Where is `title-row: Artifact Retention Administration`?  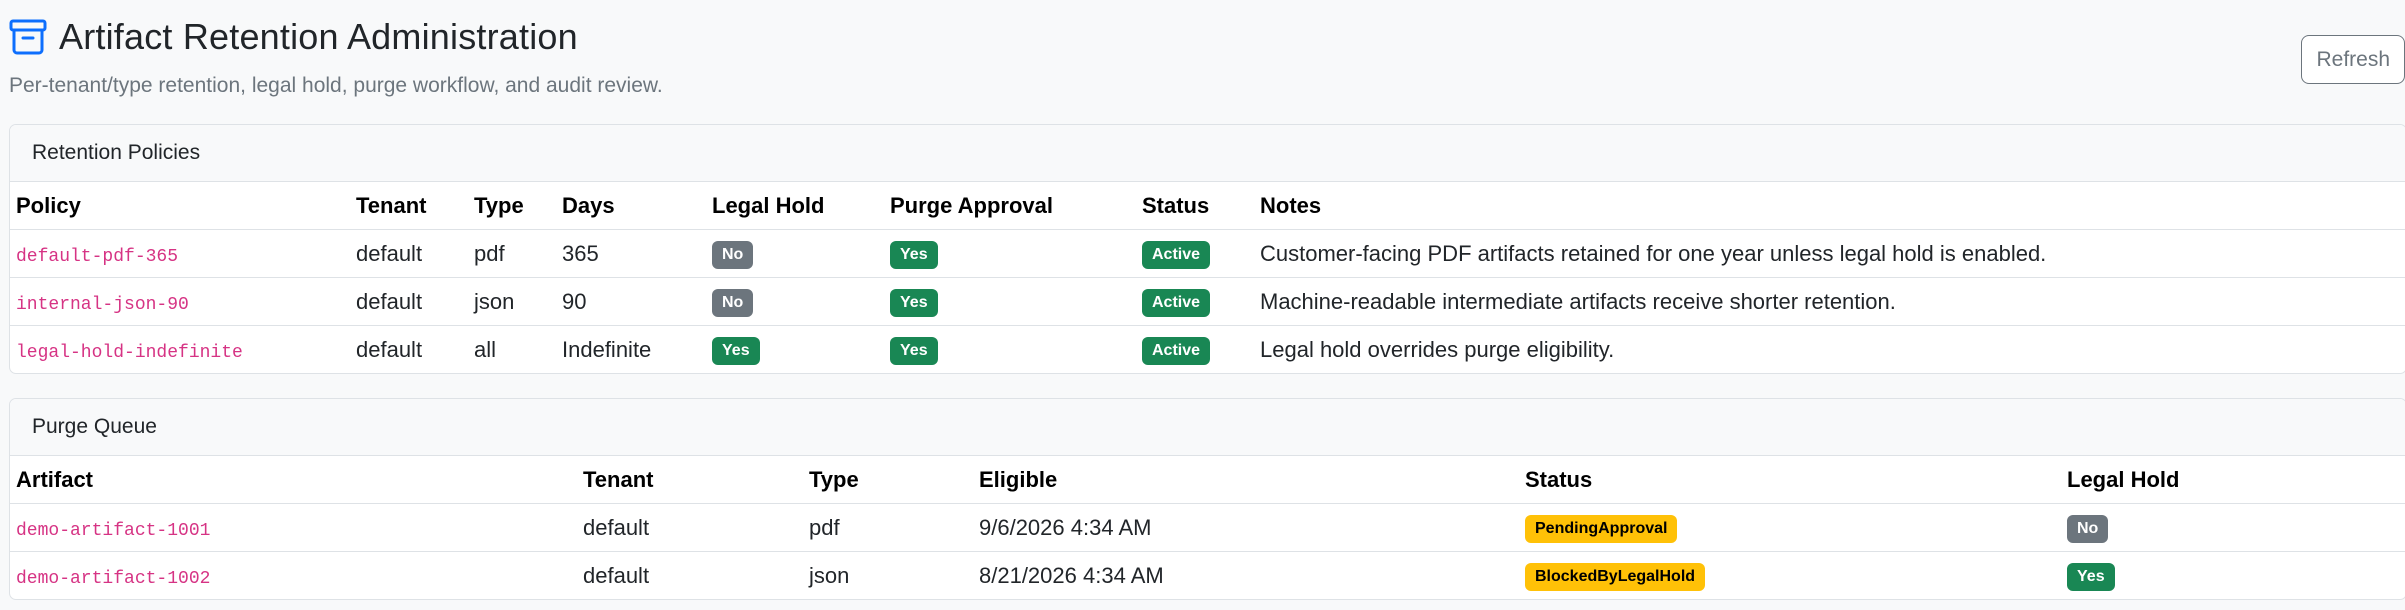
title-row: Artifact Retention Administration is located at coordinates (336, 37).